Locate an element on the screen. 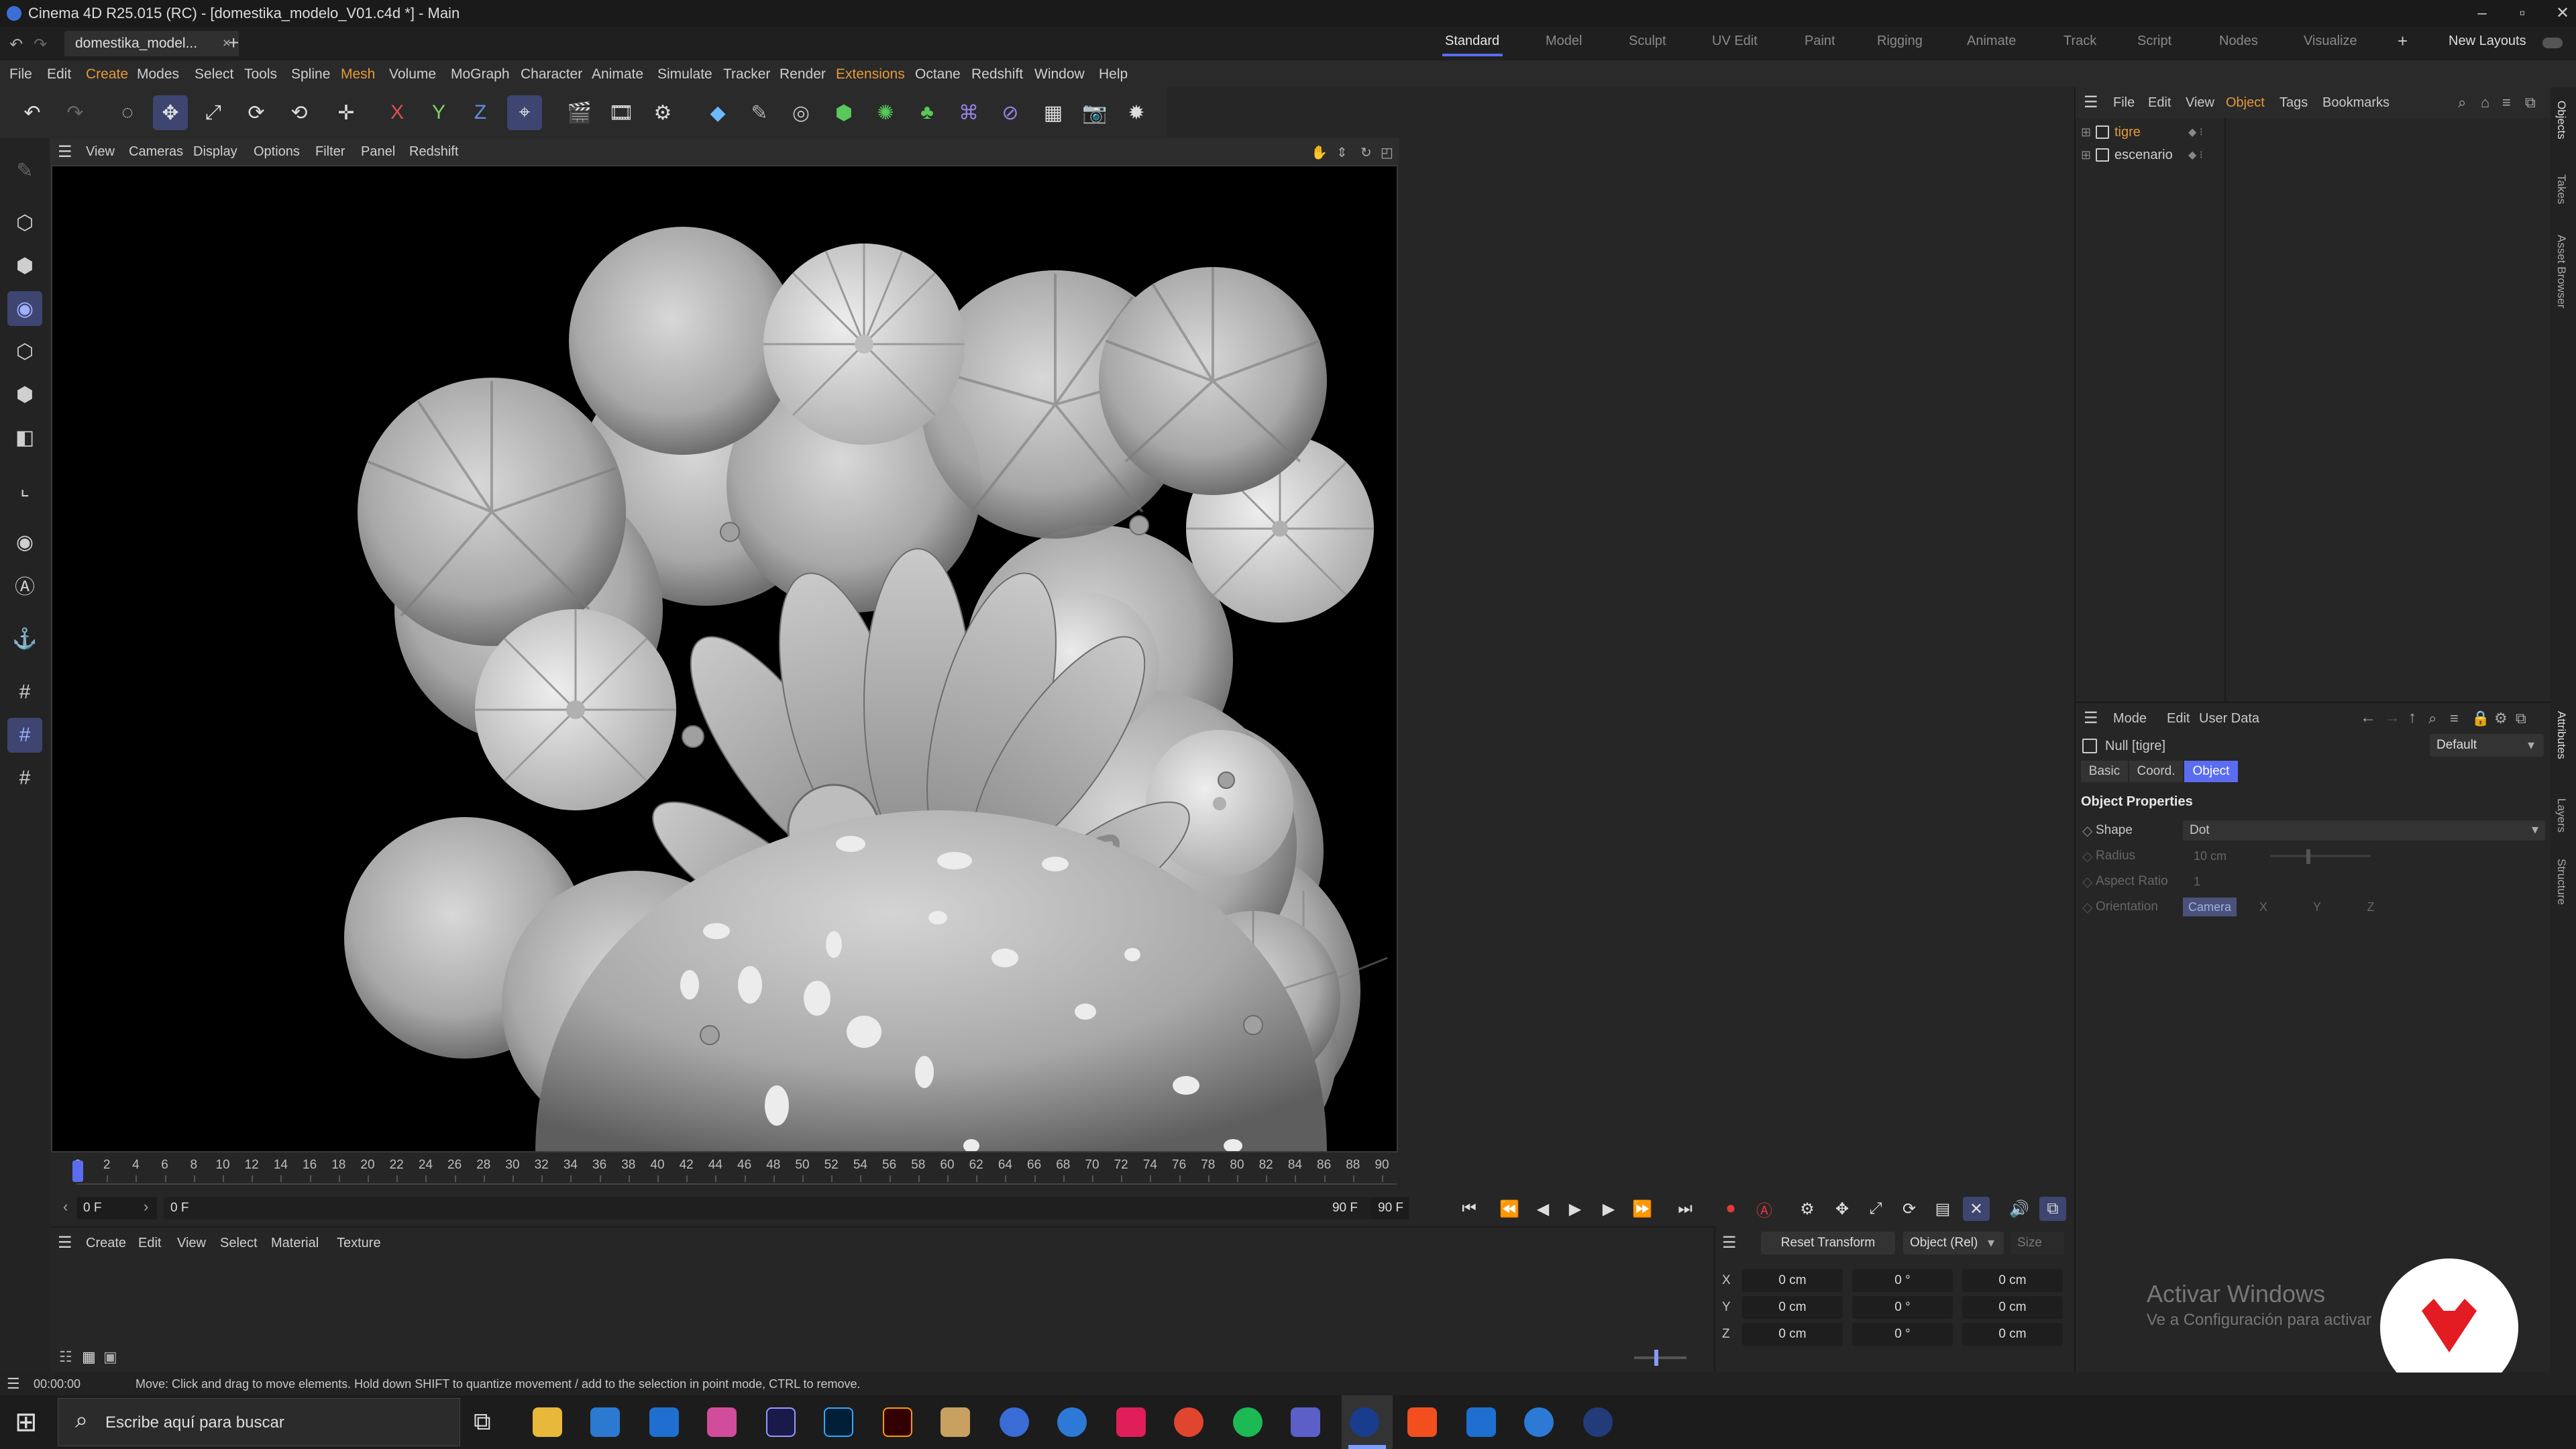 This screenshot has width=2576, height=1449. undo-history-icon: ↶ is located at coordinates (16, 44).